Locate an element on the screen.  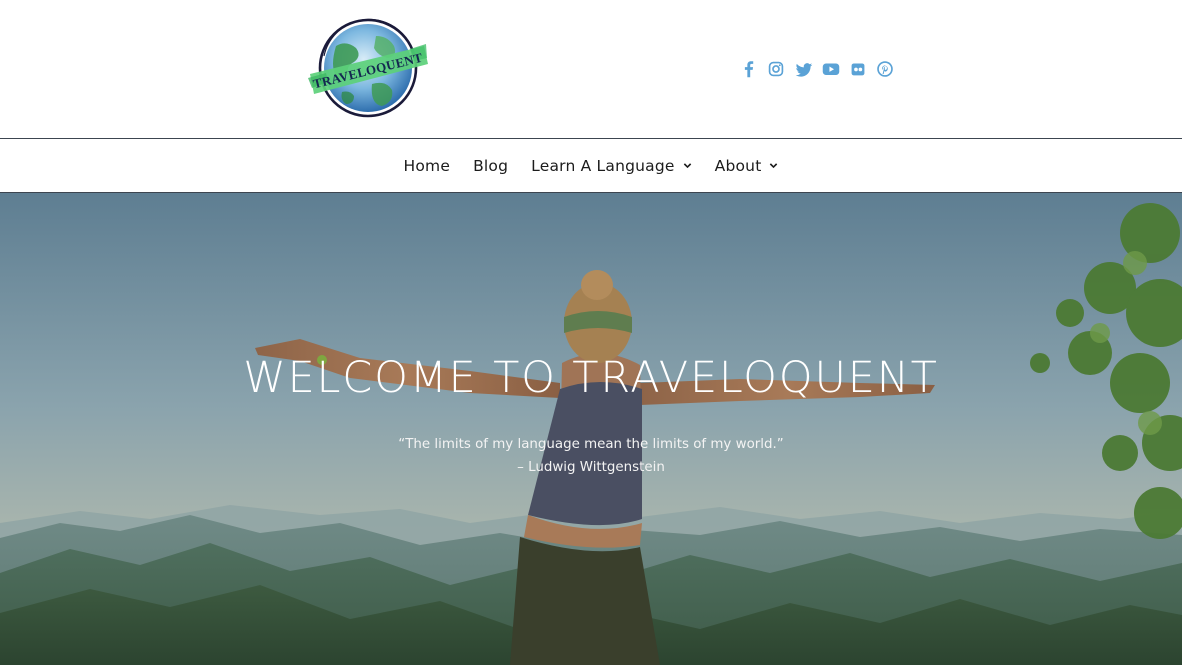
nav-item-about: About is located at coordinates (747, 166).